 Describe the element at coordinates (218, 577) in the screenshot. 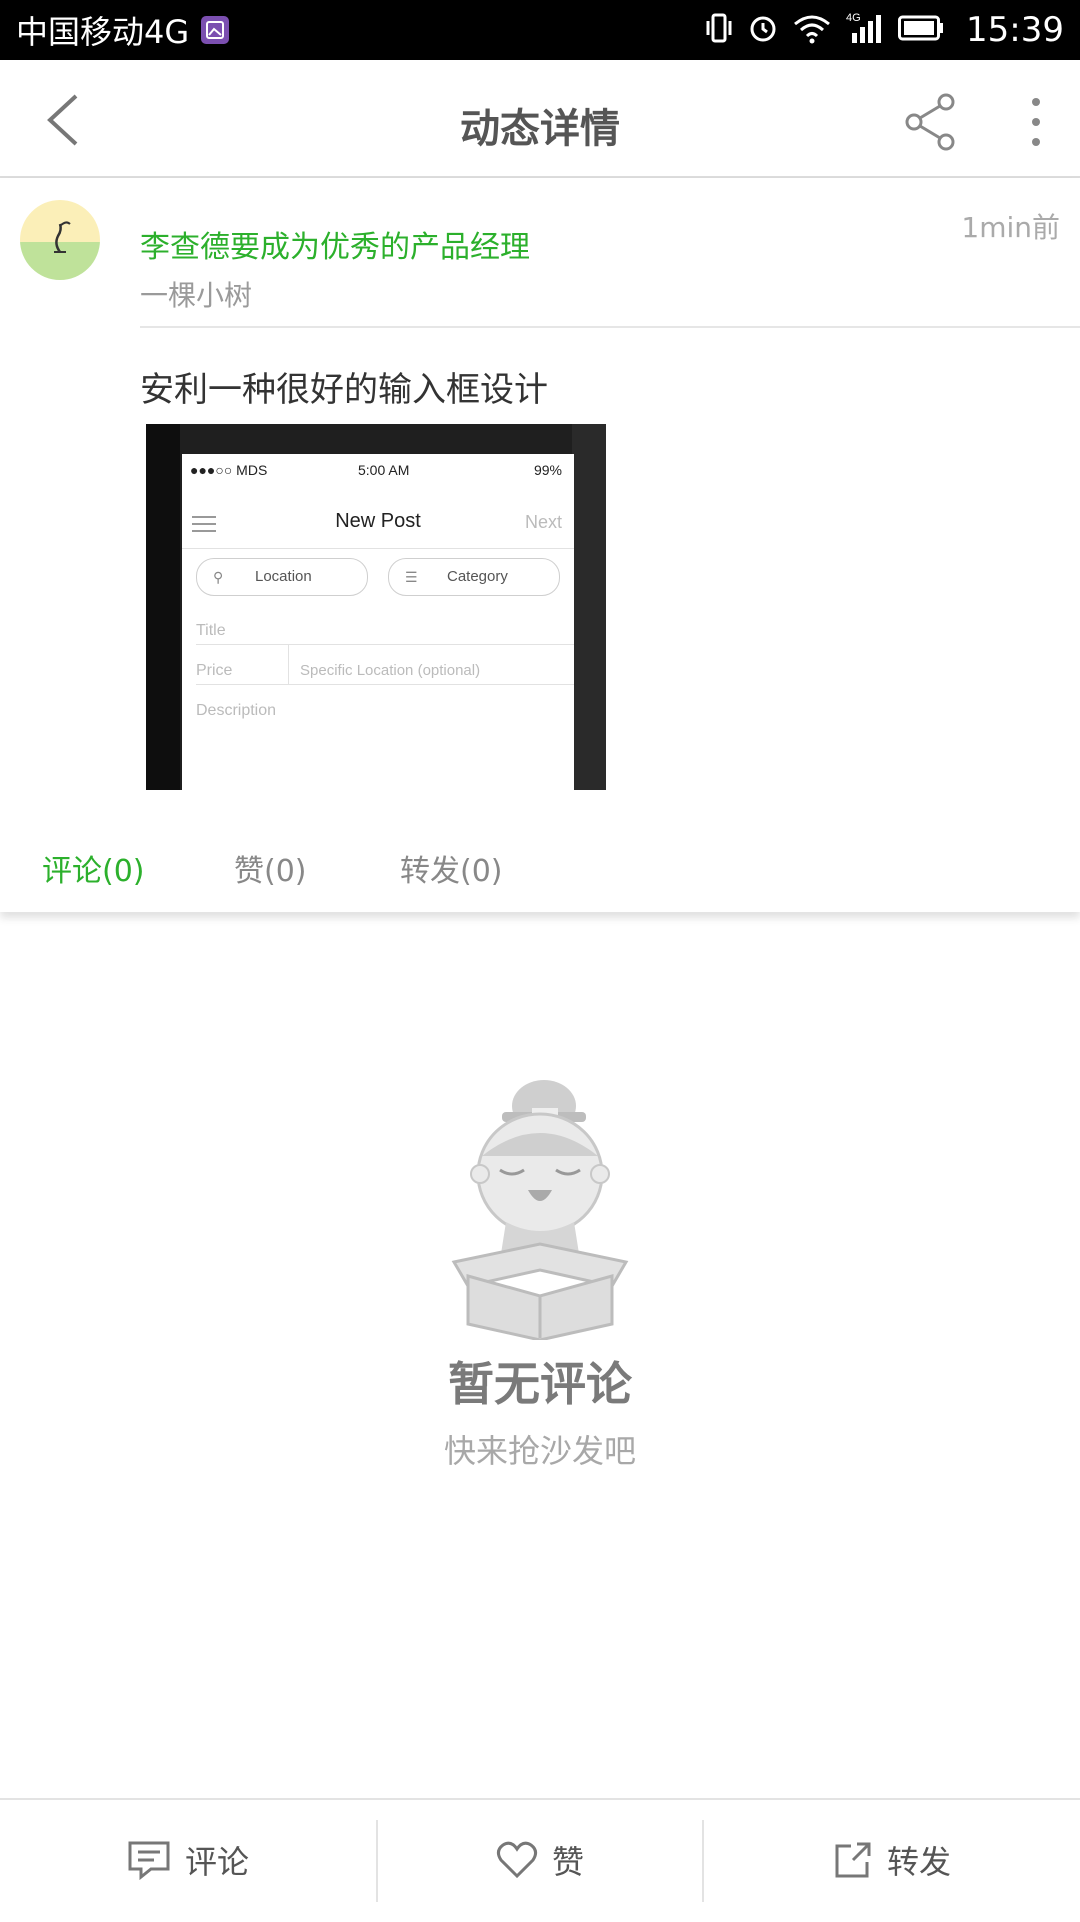

I see `location-pin-icon: ⚲` at that location.